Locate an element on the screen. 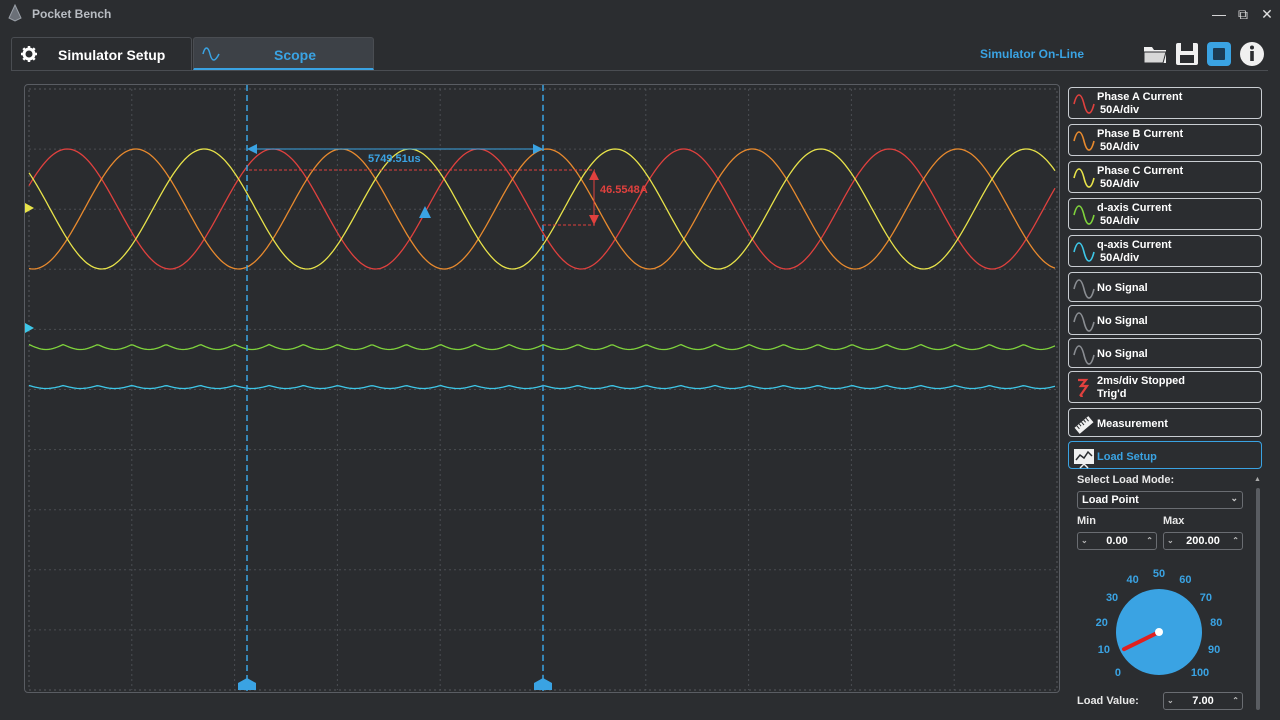  max-label: Max is located at coordinates (1174, 521).